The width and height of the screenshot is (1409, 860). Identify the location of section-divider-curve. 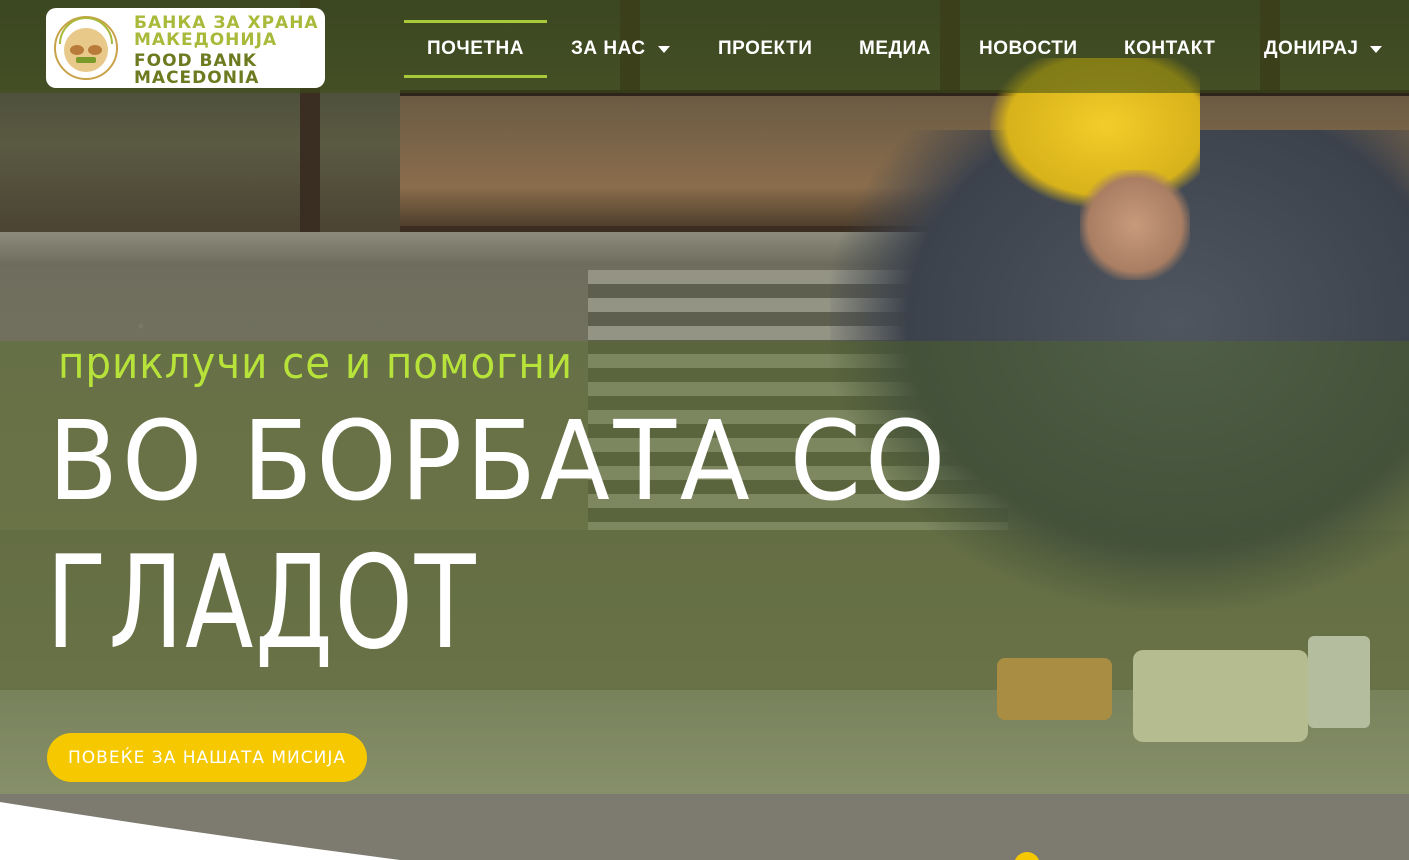
(704, 827).